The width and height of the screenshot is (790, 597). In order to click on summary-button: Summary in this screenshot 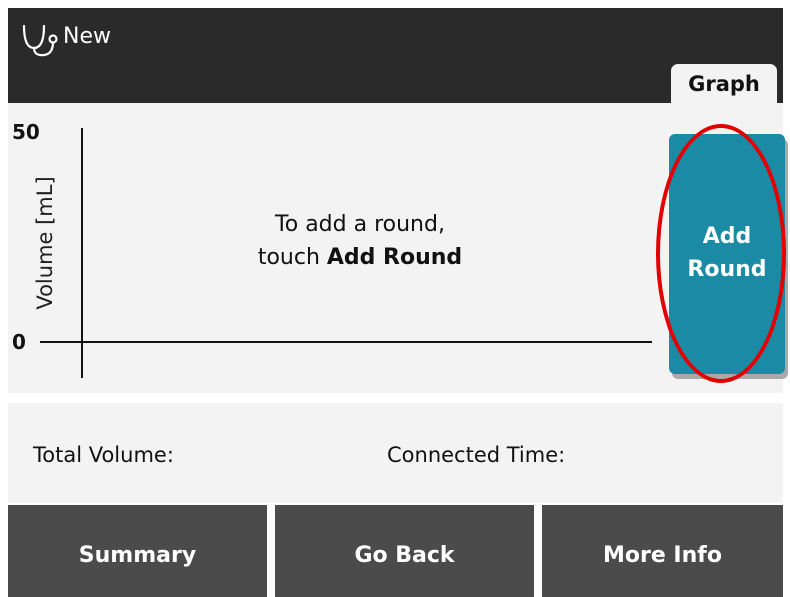, I will do `click(137, 551)`.